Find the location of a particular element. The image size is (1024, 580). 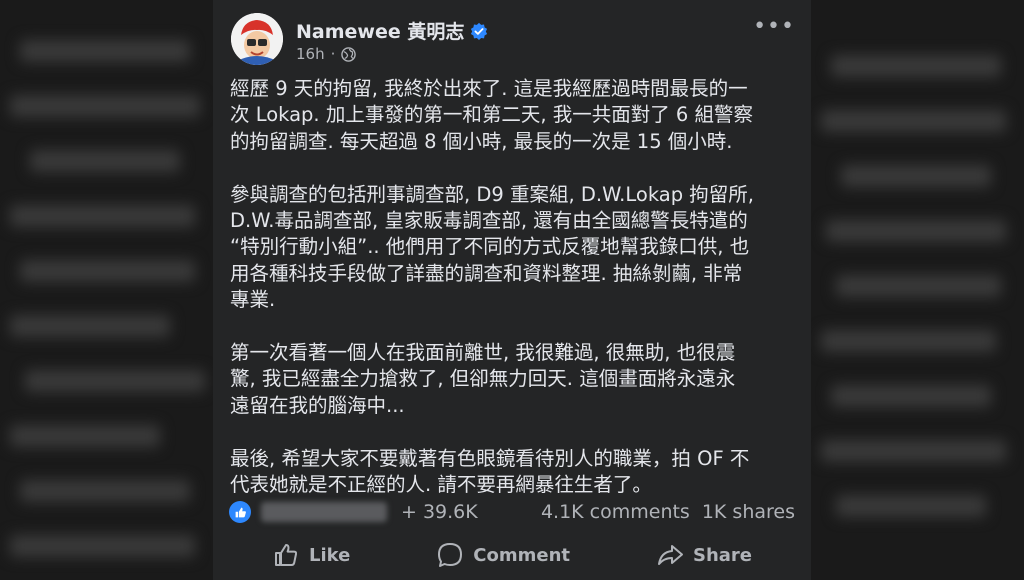

like-button: Like is located at coordinates (311, 555).